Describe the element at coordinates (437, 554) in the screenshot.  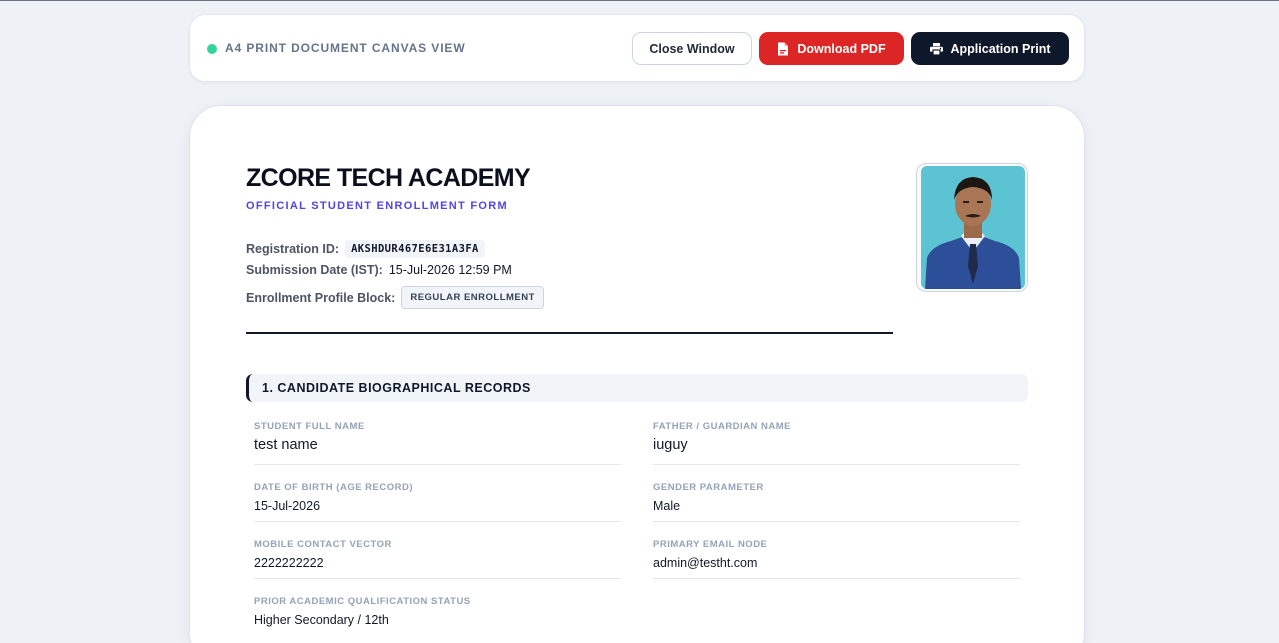
I see `field-mobile: MOBILE CONTACT VECTOR 2222222222` at that location.